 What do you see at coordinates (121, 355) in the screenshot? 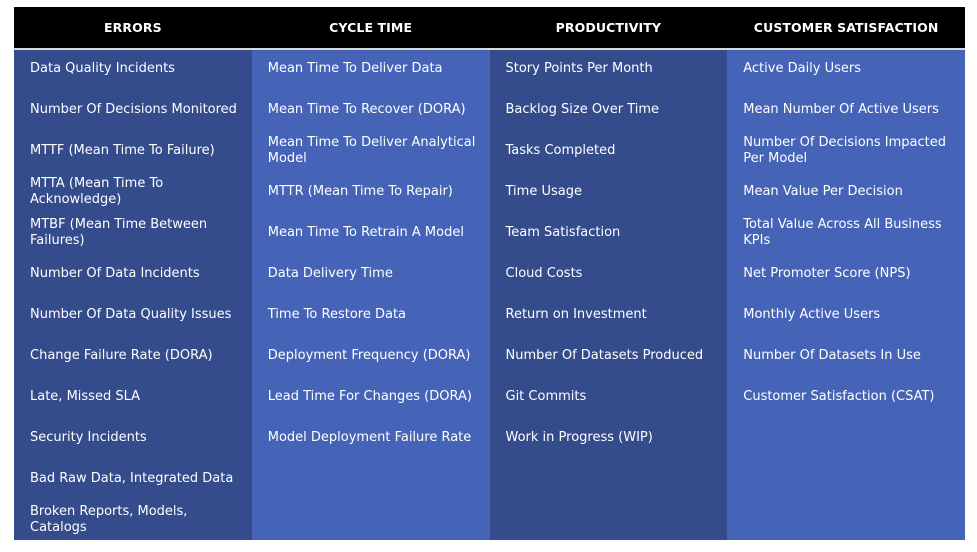
I see `list-item-label: Change Failure Rate (DORA)` at bounding box center [121, 355].